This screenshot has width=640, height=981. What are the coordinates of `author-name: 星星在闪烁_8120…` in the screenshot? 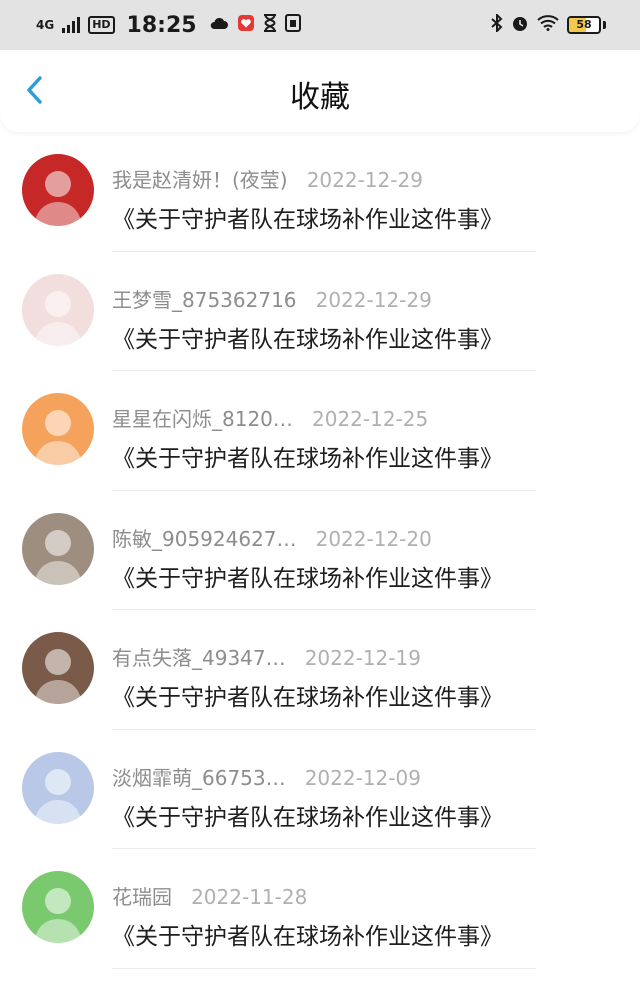 It's located at (202, 419).